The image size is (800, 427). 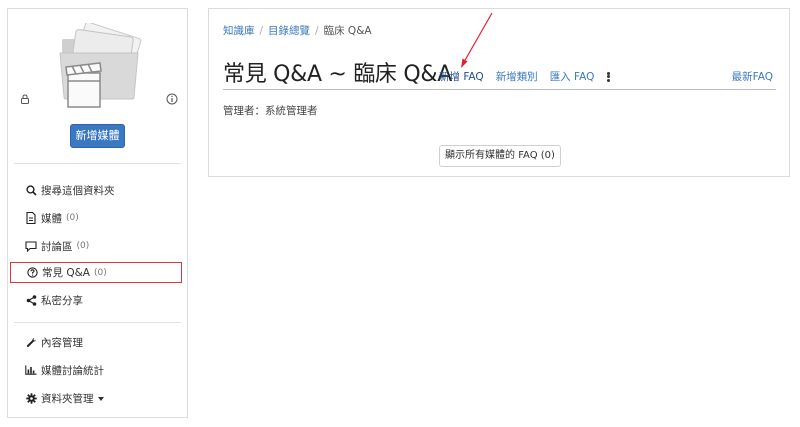 What do you see at coordinates (172, 99) in the screenshot?
I see `info-icon` at bounding box center [172, 99].